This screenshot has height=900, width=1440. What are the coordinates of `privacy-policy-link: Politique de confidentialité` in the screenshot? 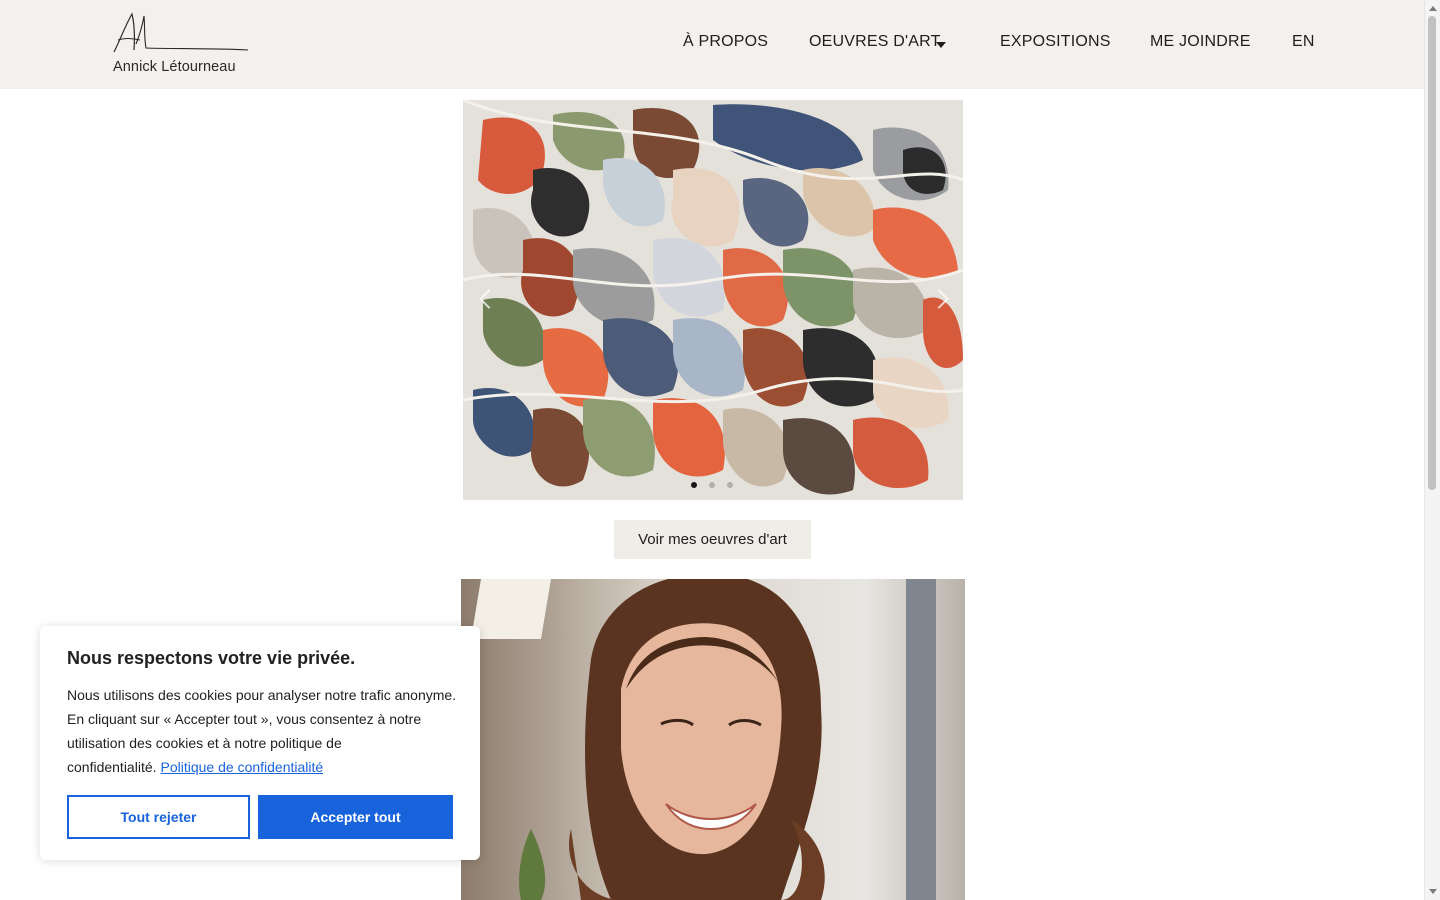 It's located at (242, 767).